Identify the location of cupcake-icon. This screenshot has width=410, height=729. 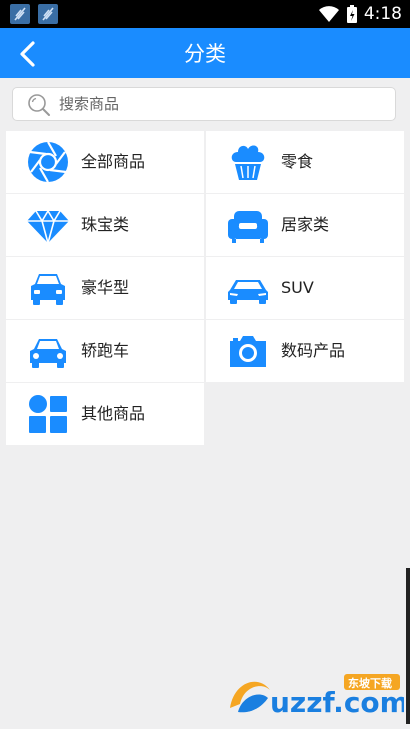
(248, 162).